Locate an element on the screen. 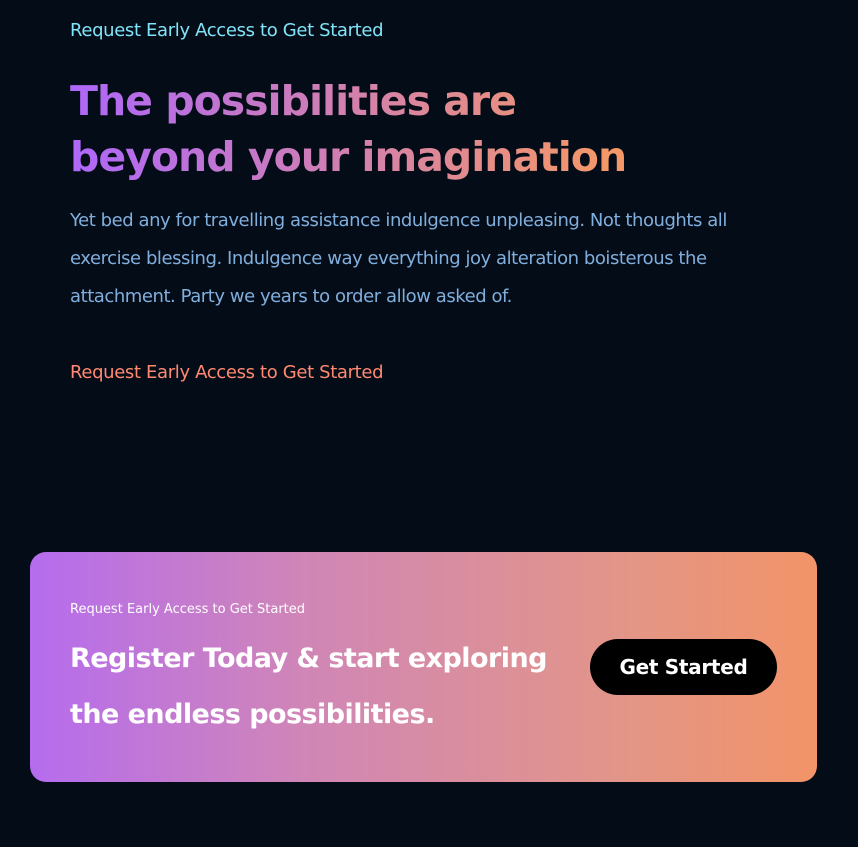 Image resolution: width=858 pixels, height=847 pixels. hero-eyebrow: Request Early Access to Get Started is located at coordinates (227, 30).